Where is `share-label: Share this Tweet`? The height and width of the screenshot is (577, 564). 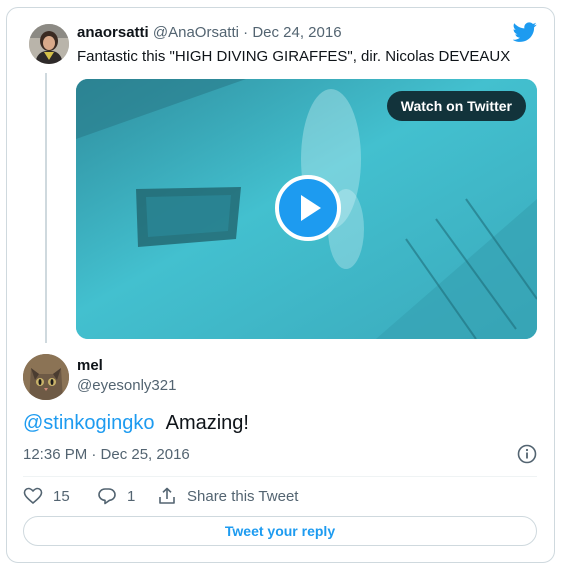
share-label: Share this Tweet is located at coordinates (243, 496).